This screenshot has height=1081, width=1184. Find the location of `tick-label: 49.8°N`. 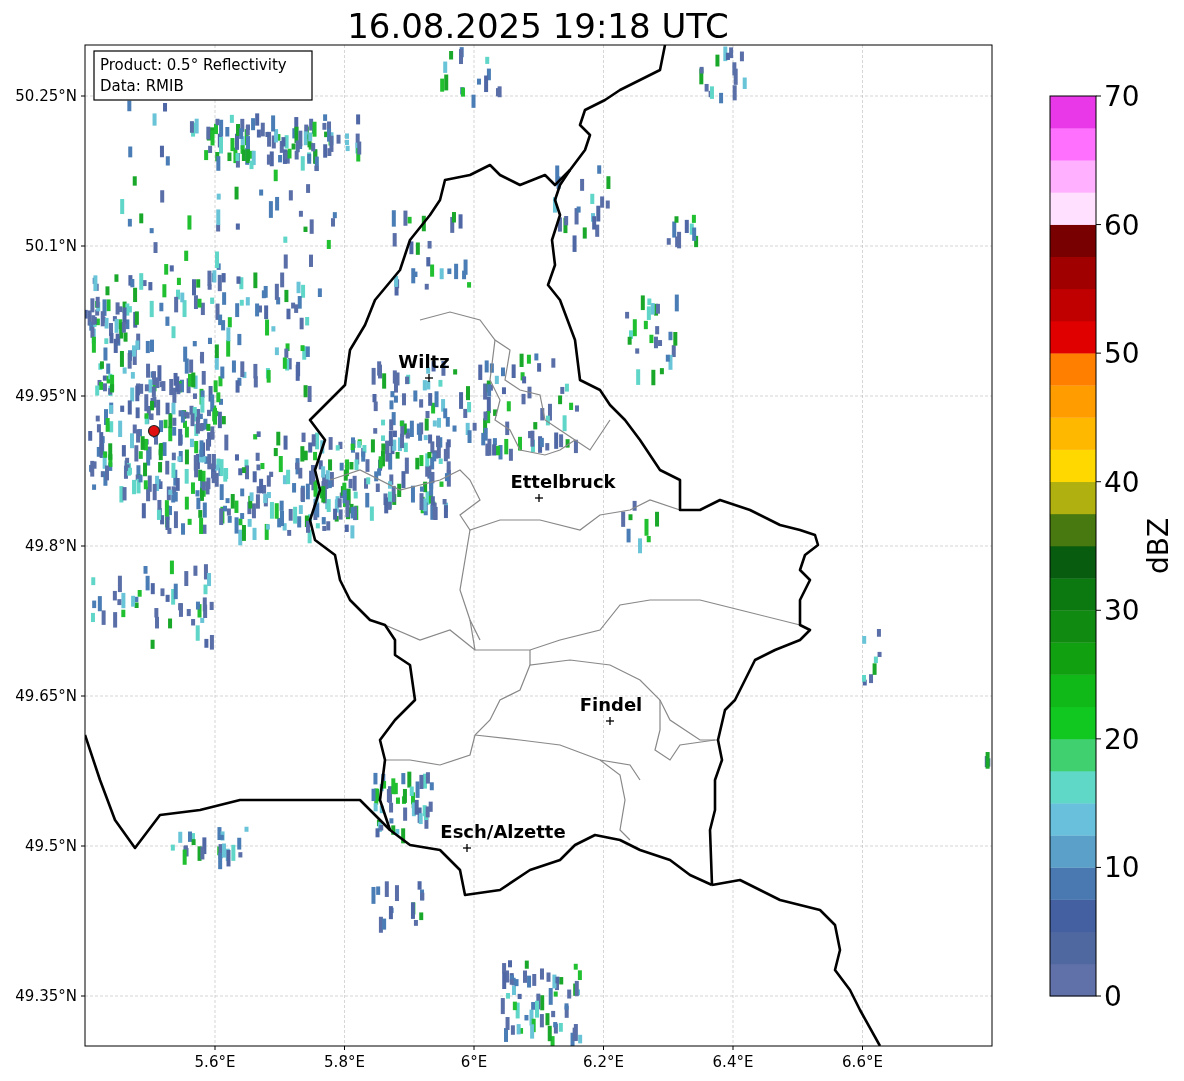

tick-label: 49.8°N is located at coordinates (50, 546).